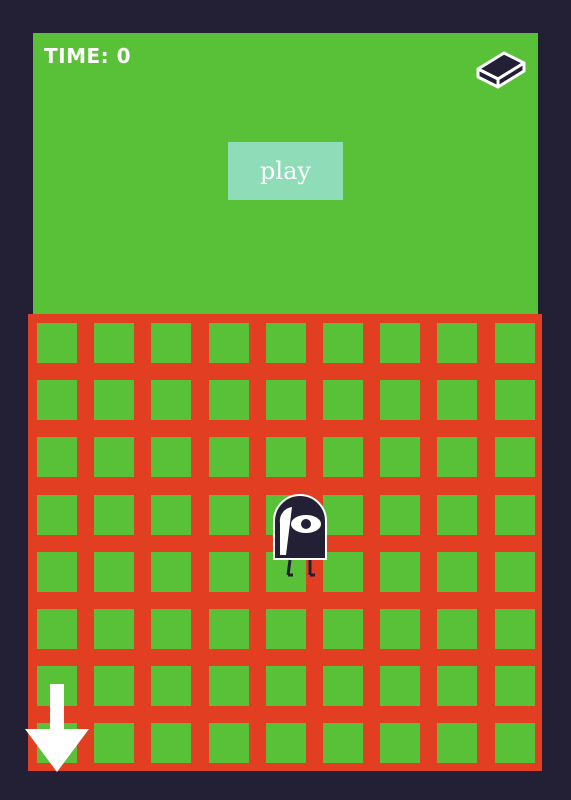 The image size is (571, 800). What do you see at coordinates (57, 729) in the screenshot?
I see `down-arrow-icon` at bounding box center [57, 729].